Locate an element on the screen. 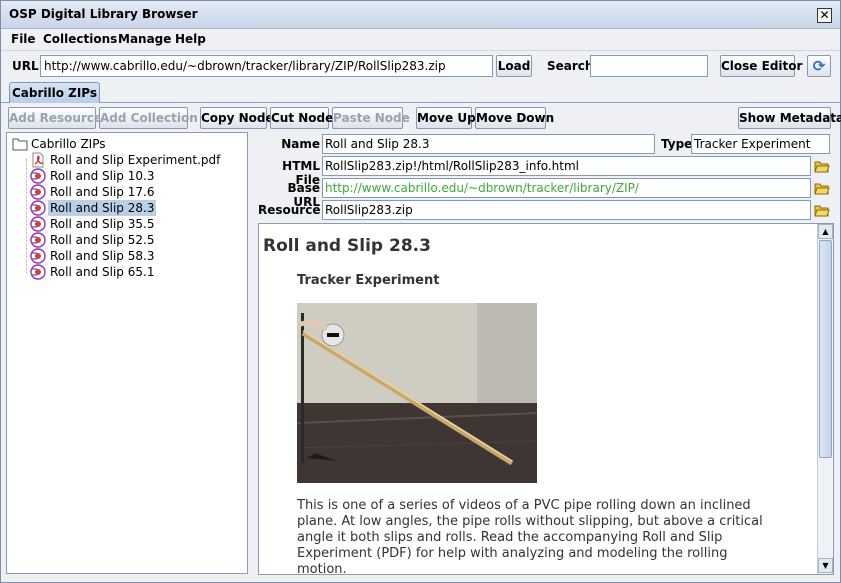  title-bar: OSP Digital Library Browser ✕ is located at coordinates (420, 15).